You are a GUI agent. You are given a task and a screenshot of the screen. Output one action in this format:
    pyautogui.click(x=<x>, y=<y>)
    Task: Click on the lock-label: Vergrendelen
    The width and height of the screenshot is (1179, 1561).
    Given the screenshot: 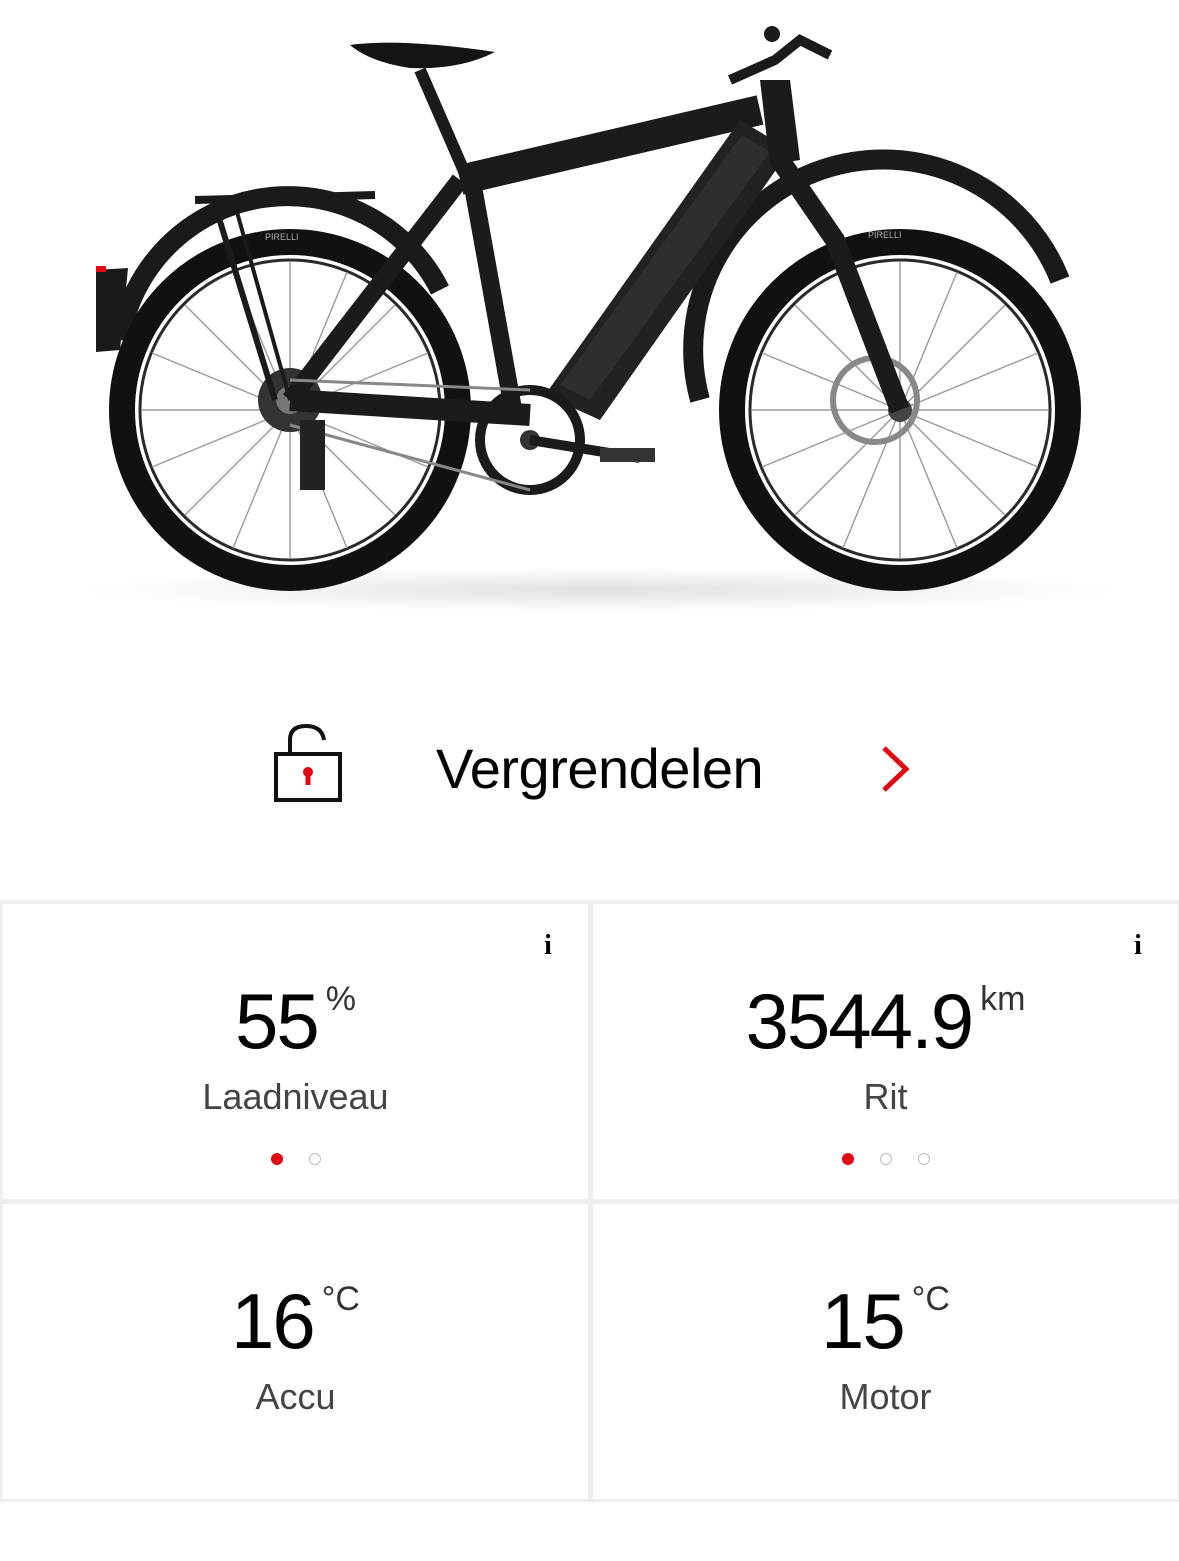 What is the action you would take?
    pyautogui.click(x=600, y=768)
    